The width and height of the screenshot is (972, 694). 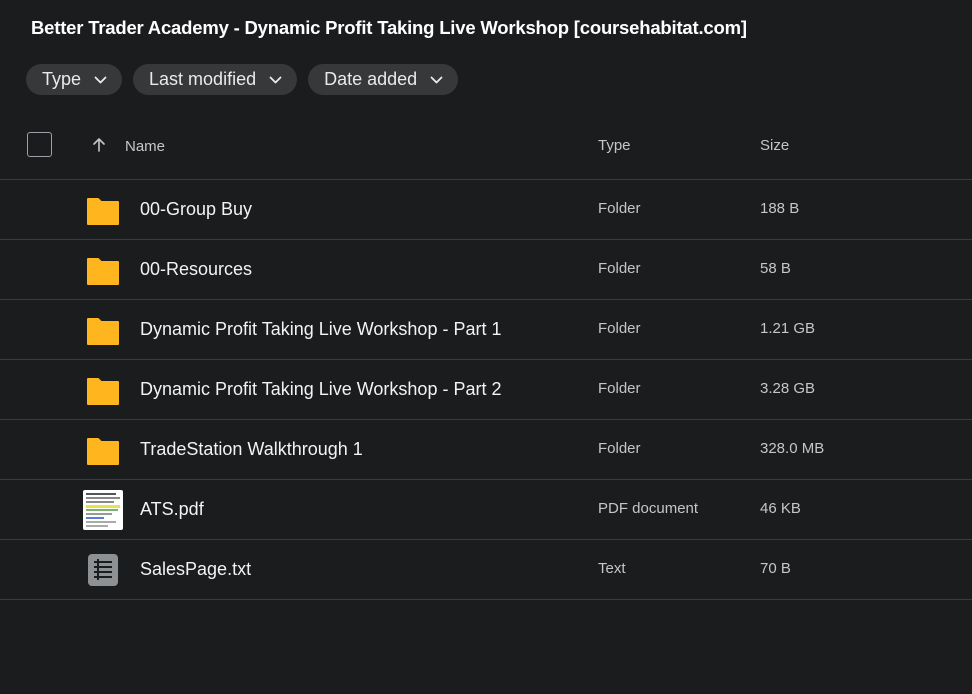 What do you see at coordinates (775, 568) in the screenshot?
I see `file-size: 70 B` at bounding box center [775, 568].